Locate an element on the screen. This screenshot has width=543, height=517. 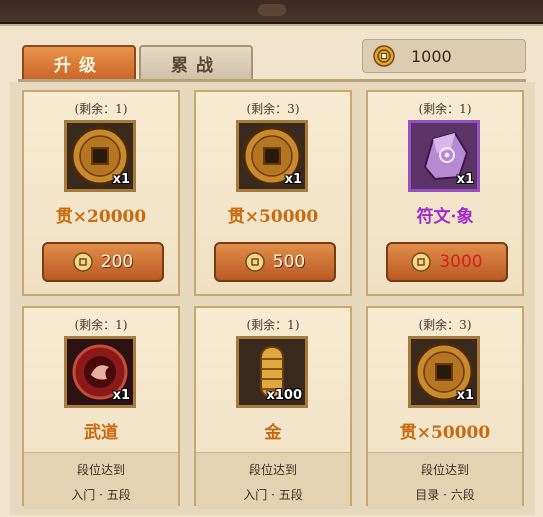
top-bar is located at coordinates (271, 12).